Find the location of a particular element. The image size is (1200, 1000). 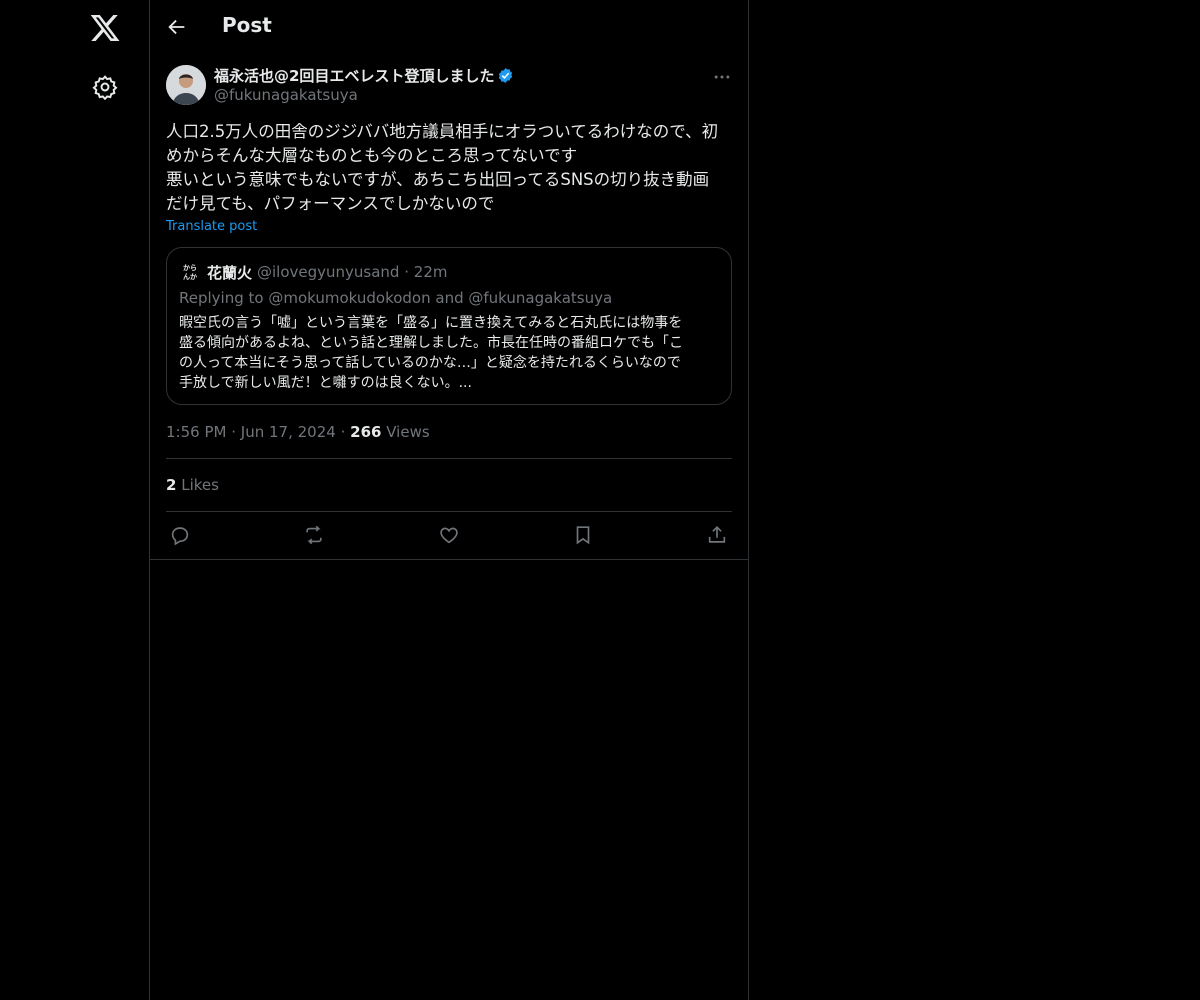

page-header: Post is located at coordinates (449, 27).